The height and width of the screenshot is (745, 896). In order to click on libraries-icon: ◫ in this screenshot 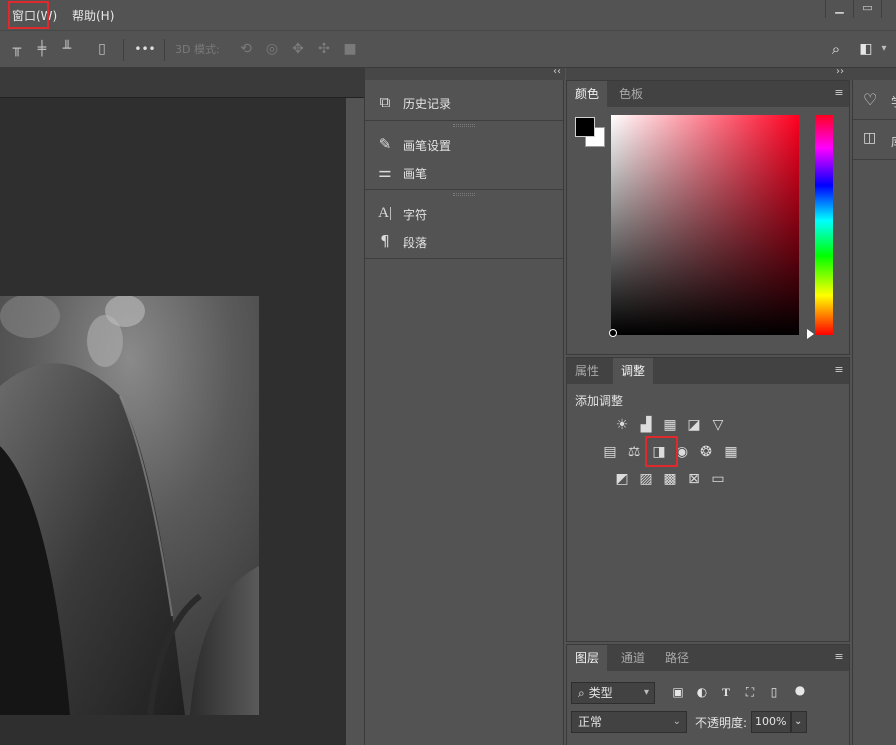, I will do `click(870, 138)`.